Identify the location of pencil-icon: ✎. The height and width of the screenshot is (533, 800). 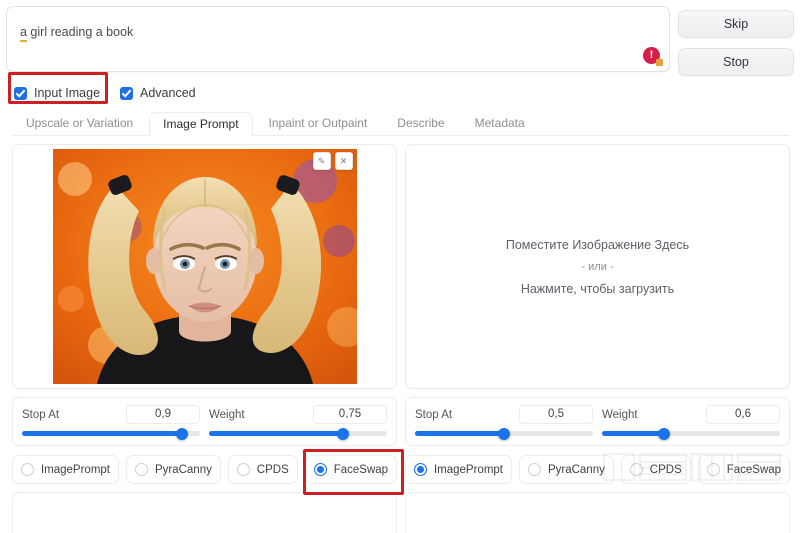
(321, 161).